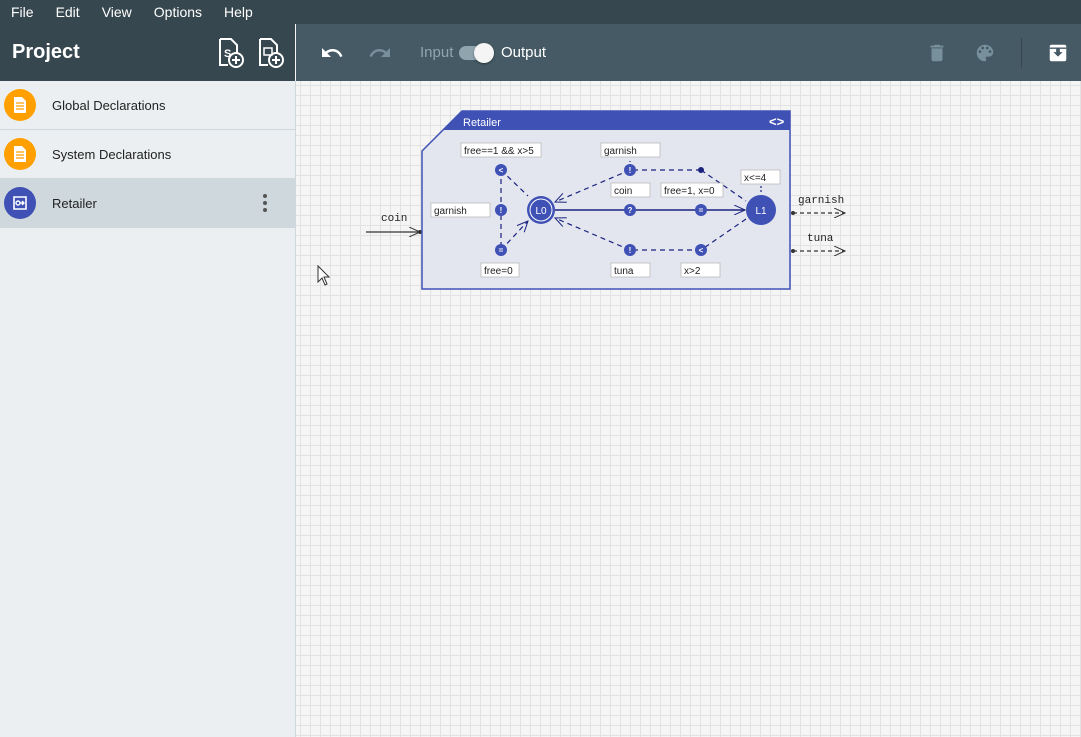  Describe the element at coordinates (68, 12) in the screenshot. I see `menu-edit: Edit` at that location.